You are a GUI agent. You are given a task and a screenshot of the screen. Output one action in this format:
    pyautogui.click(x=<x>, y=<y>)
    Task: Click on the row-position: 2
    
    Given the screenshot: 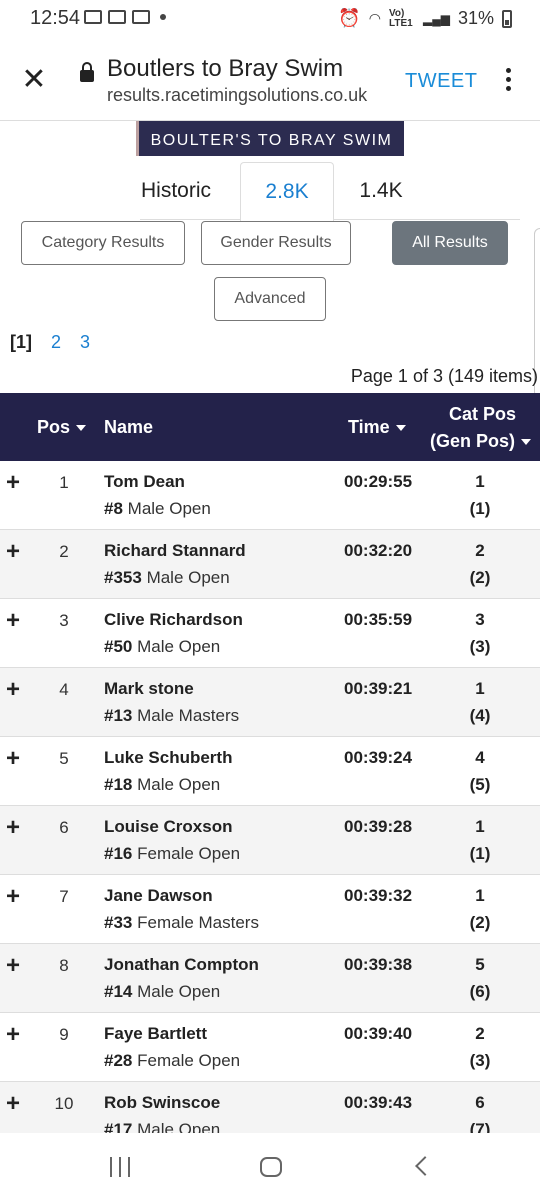 What is the action you would take?
    pyautogui.click(x=64, y=551)
    